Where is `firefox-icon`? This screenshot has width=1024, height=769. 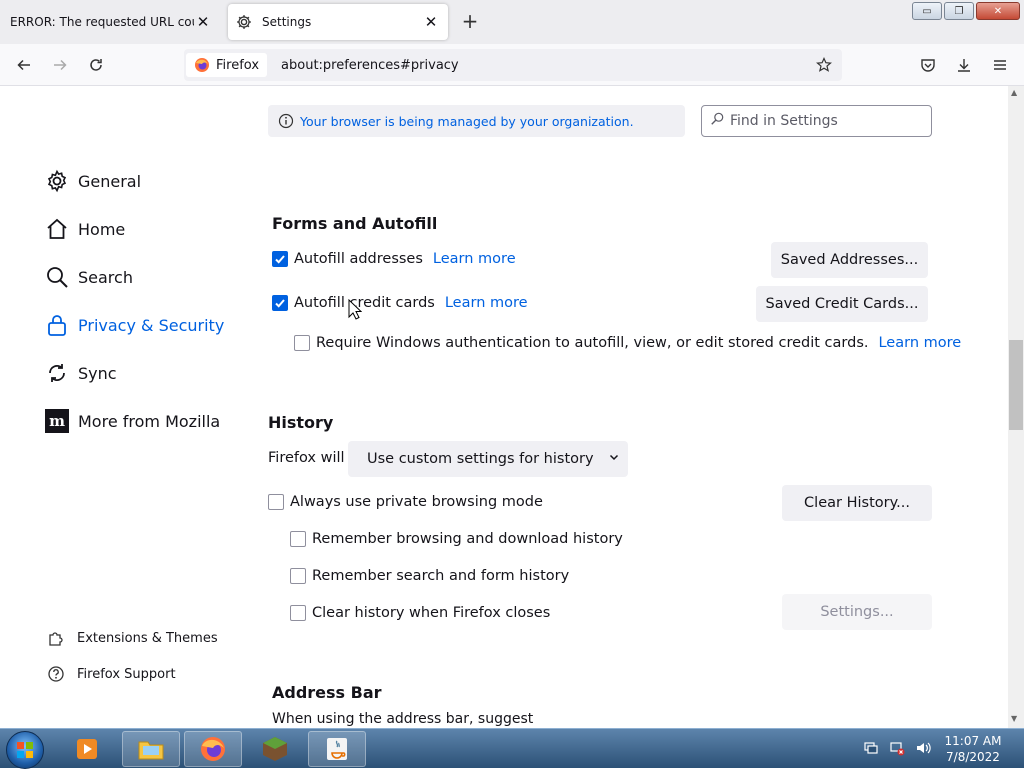
firefox-icon is located at coordinates (213, 749).